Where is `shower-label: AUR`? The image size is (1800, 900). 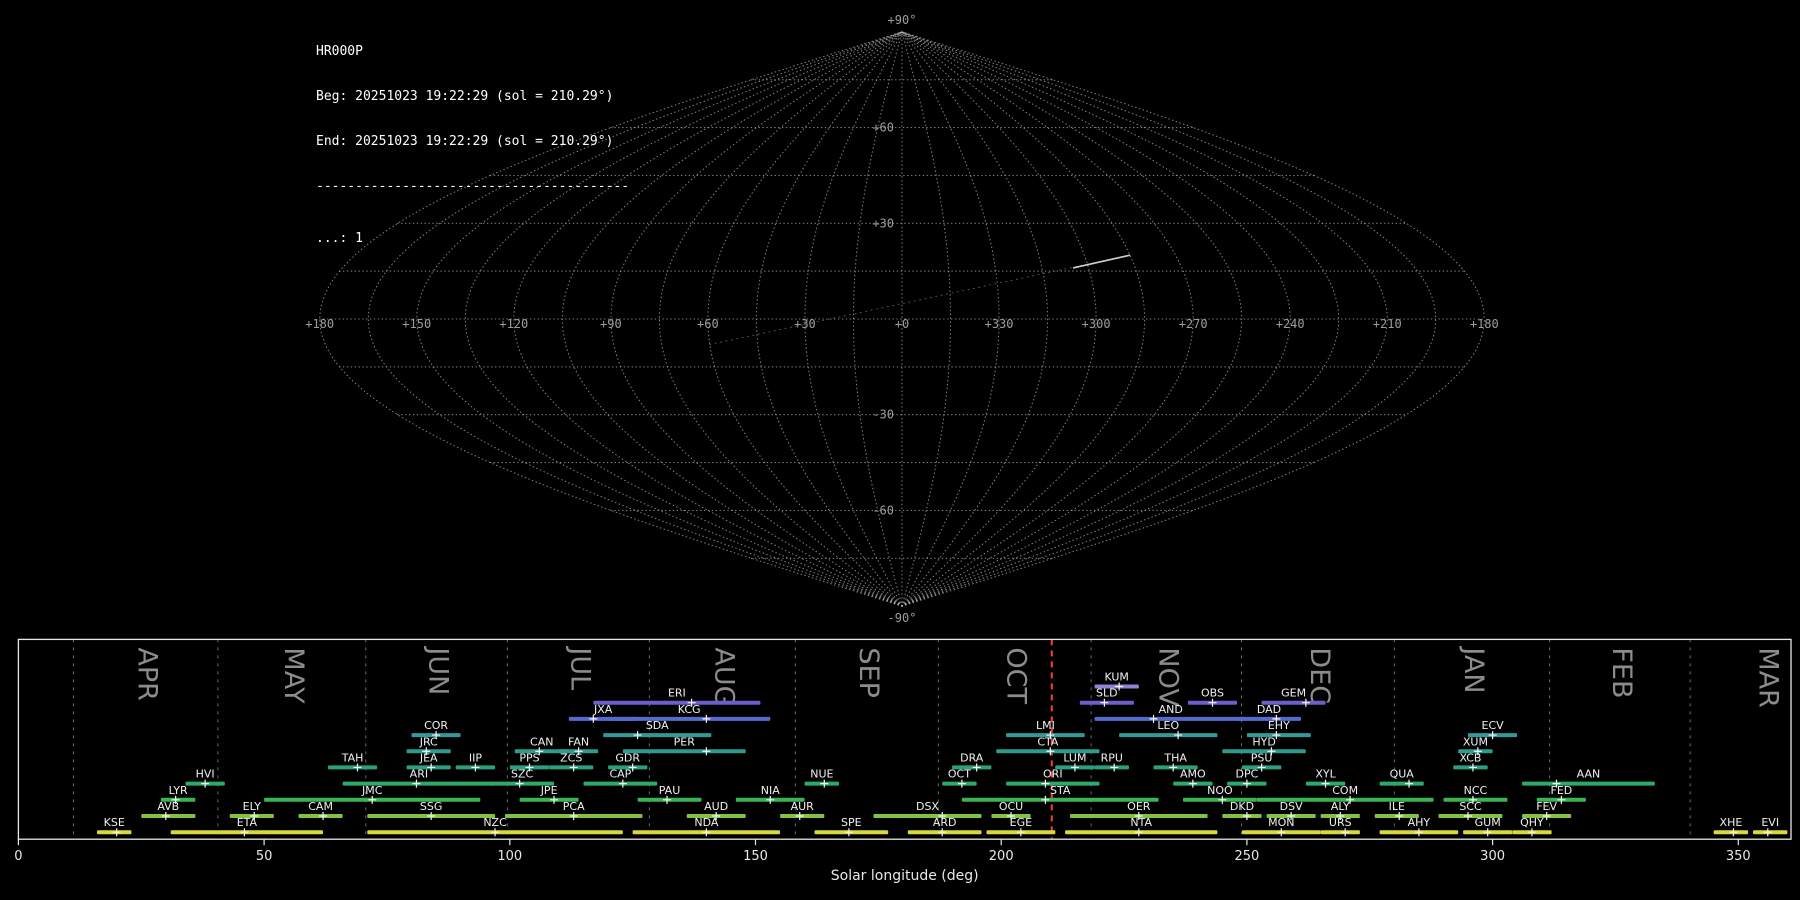 shower-label: AUR is located at coordinates (803, 806).